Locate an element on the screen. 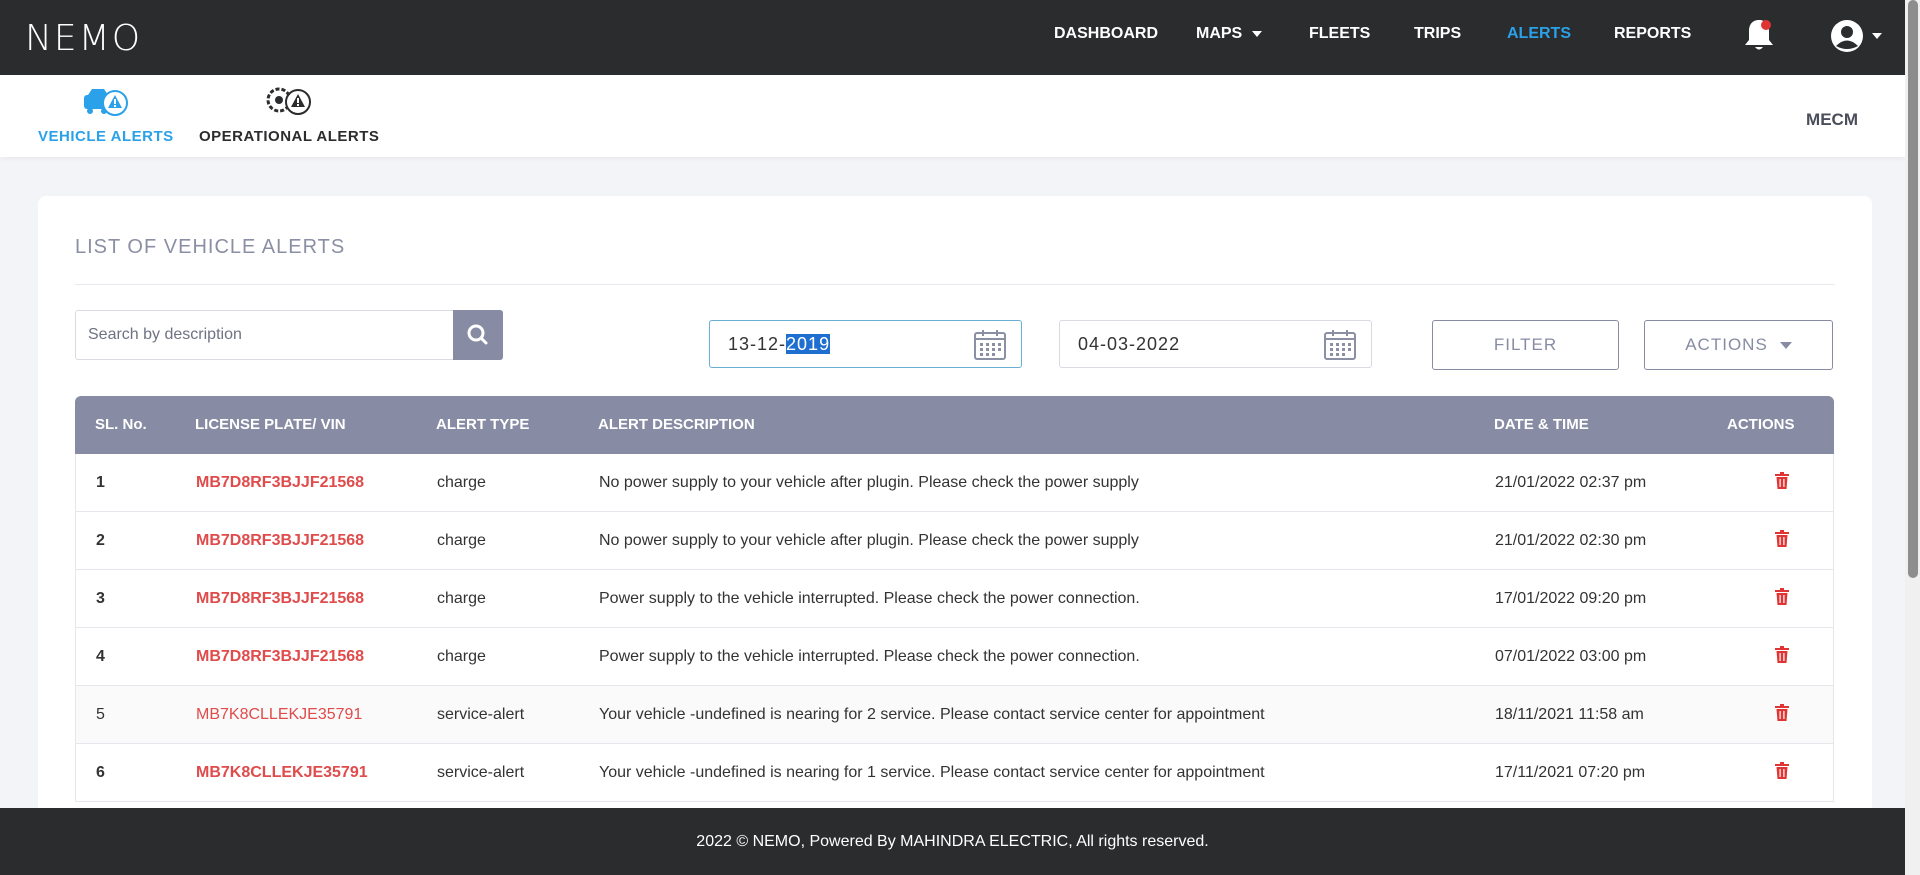 The width and height of the screenshot is (1920, 875). nav-maps: MAPS is located at coordinates (1229, 34).